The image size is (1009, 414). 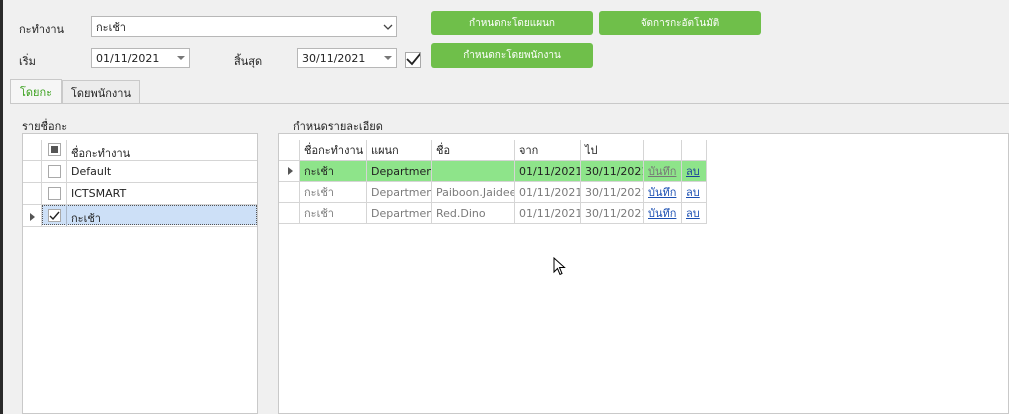 What do you see at coordinates (86, 218) in the screenshot?
I see `shift-name: กะเช้า` at bounding box center [86, 218].